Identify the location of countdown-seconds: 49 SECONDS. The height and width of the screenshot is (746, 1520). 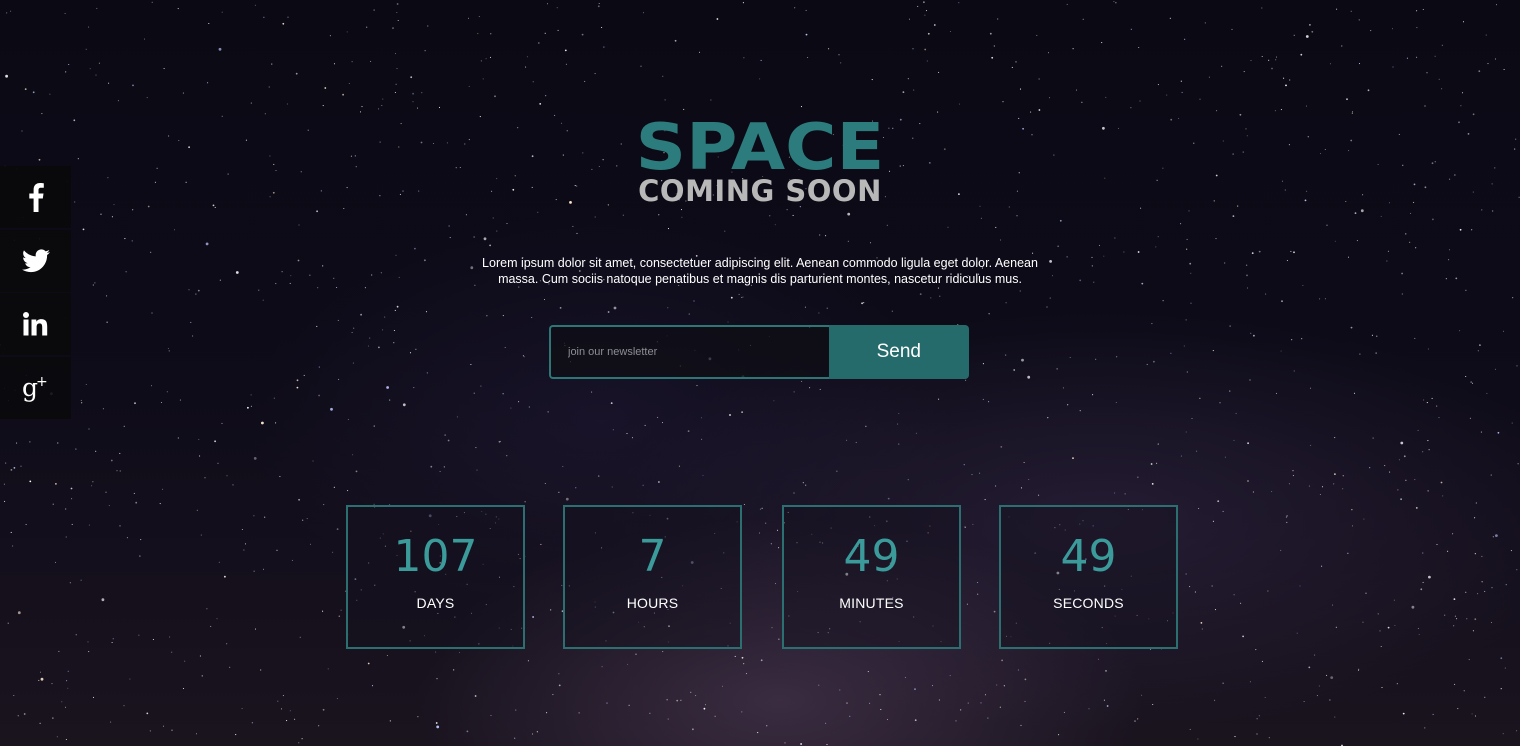
(1088, 577).